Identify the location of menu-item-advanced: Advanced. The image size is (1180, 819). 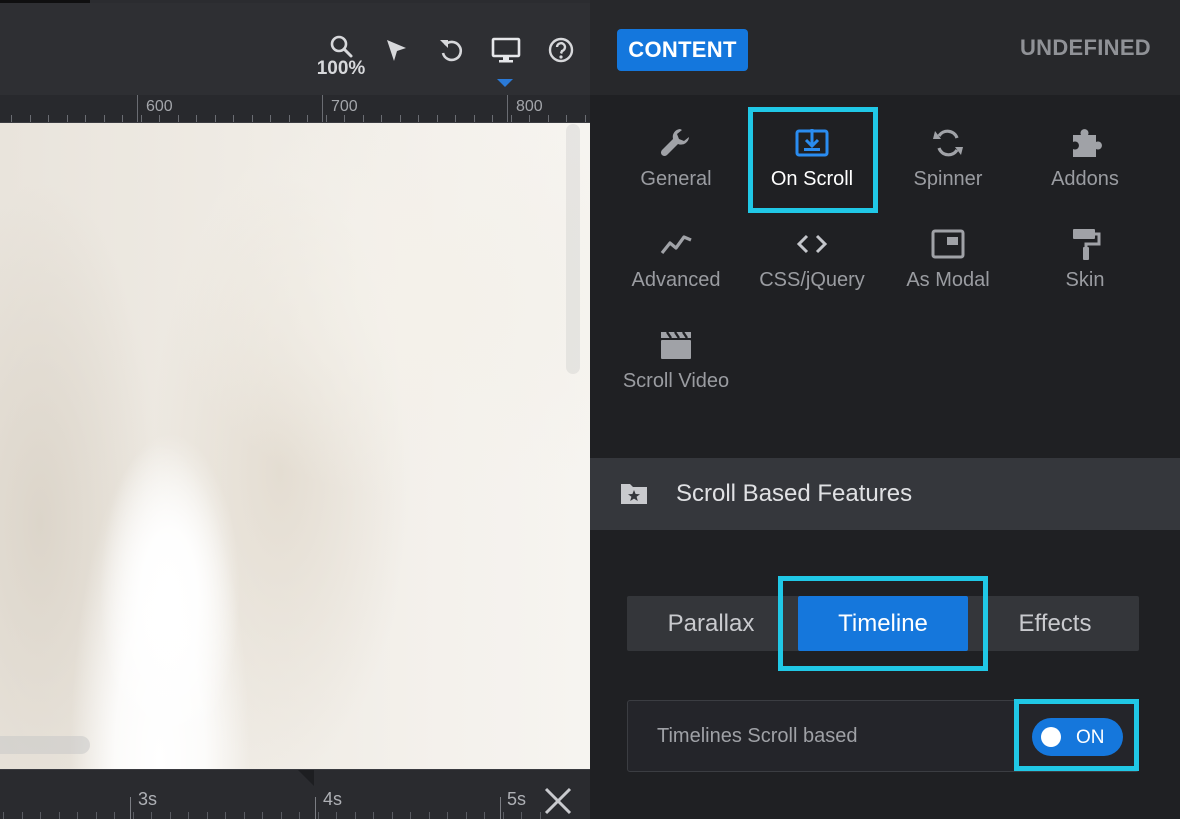
(676, 258).